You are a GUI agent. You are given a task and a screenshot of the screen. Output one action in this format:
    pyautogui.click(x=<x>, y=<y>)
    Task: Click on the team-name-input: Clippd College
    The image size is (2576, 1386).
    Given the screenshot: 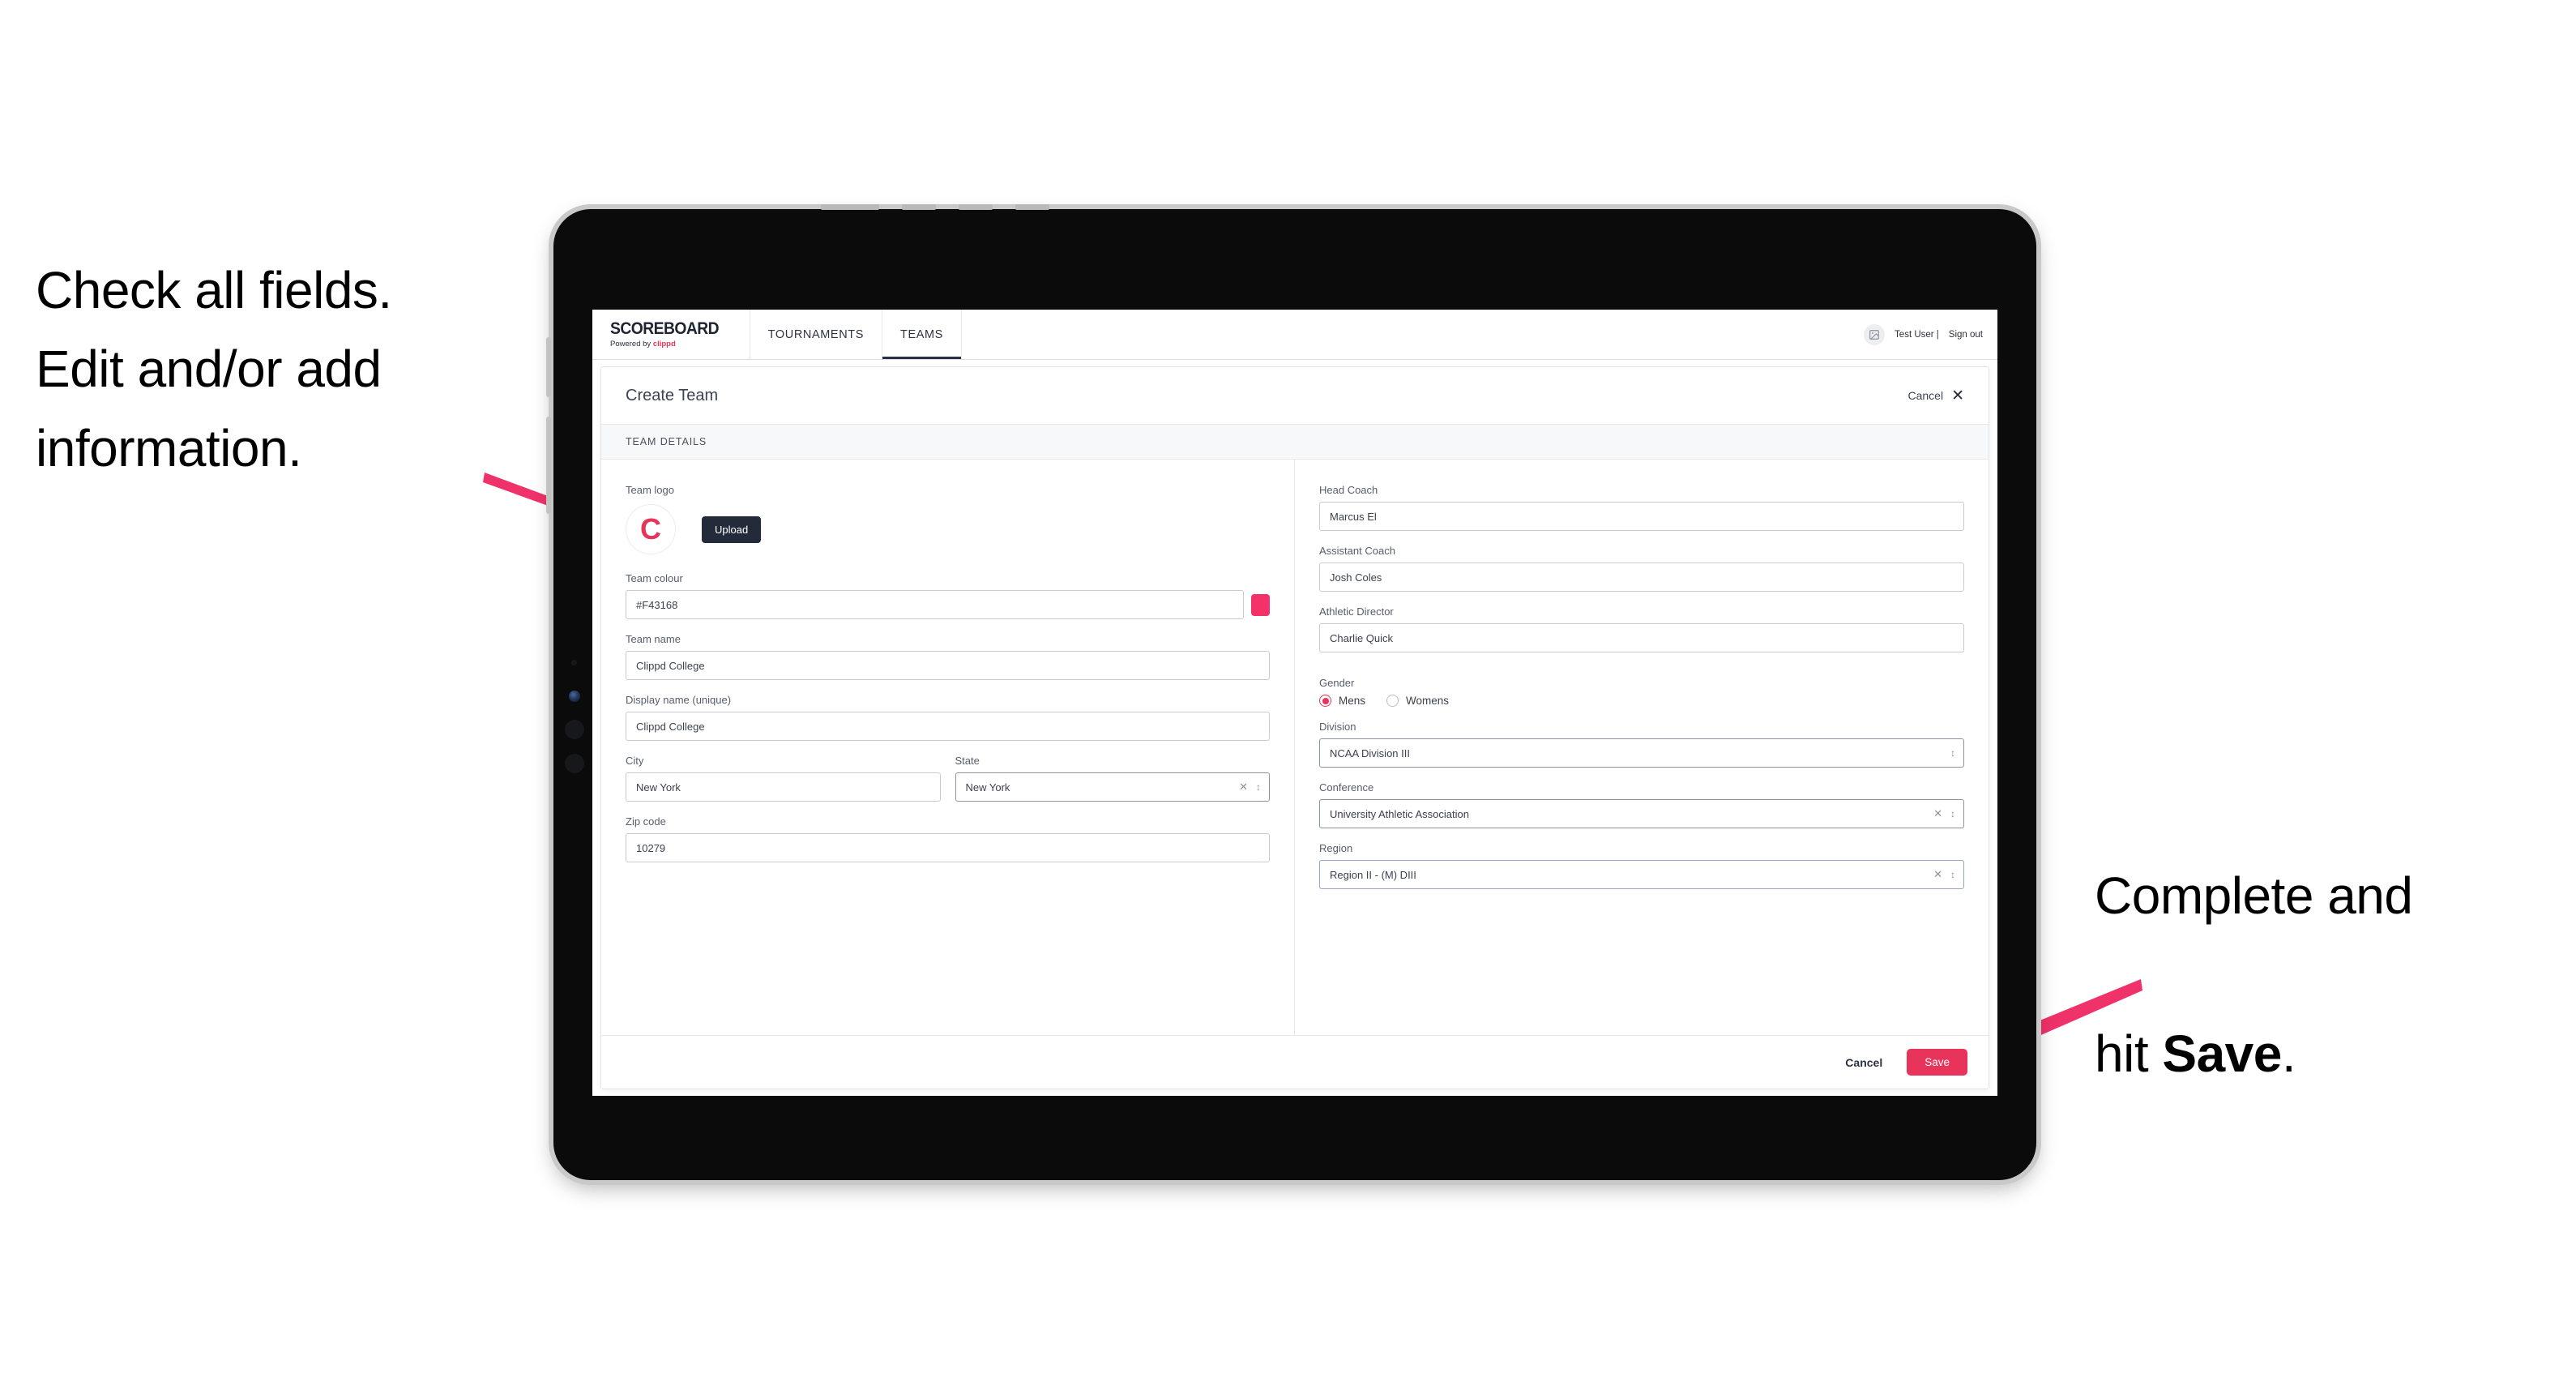 What is the action you would take?
    pyautogui.click(x=948, y=665)
    